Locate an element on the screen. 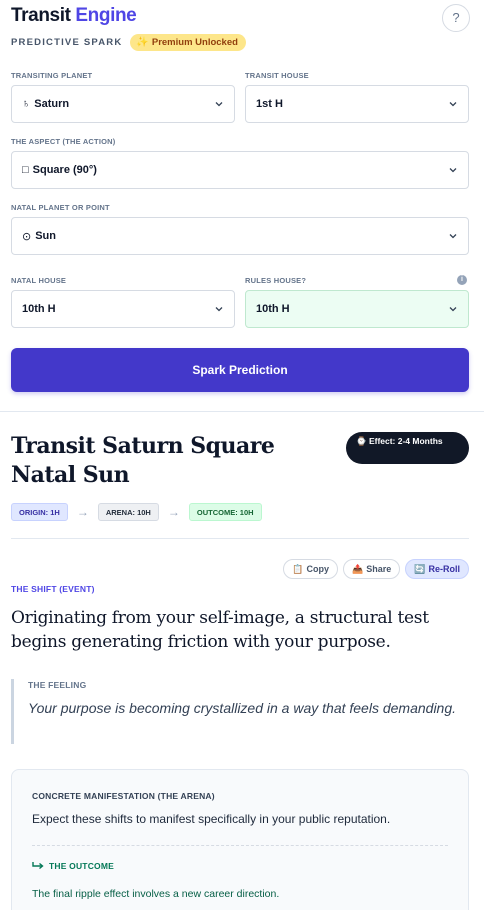  manifest-separator is located at coordinates (240, 845).